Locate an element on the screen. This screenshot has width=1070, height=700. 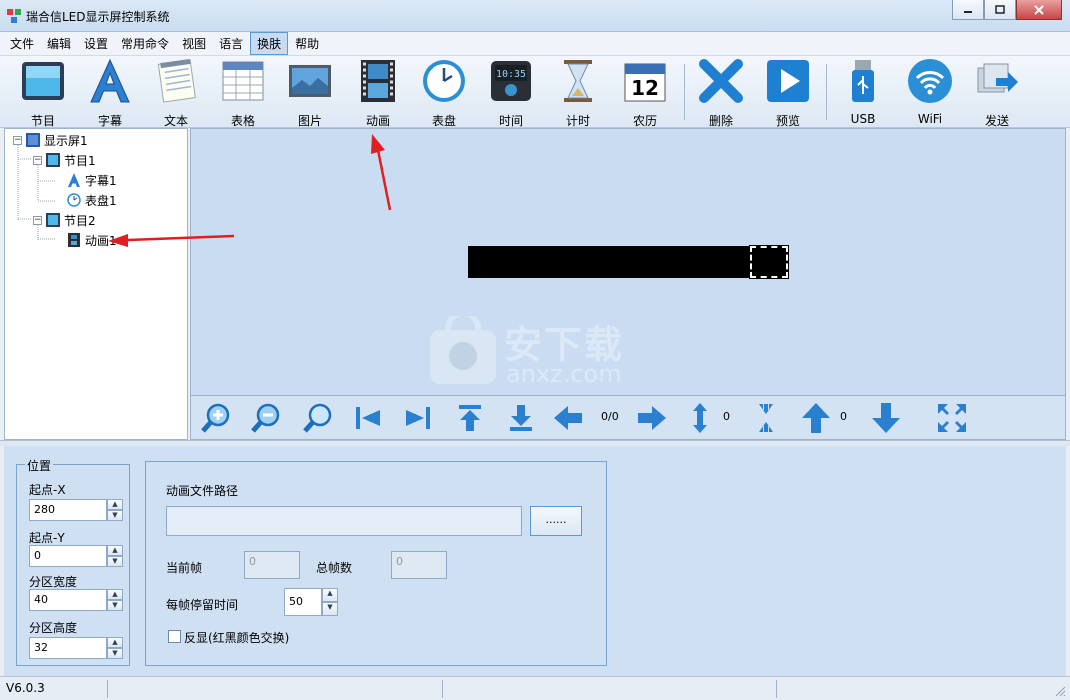
frame-dwell-label: 每帧停留时间 is located at coordinates (202, 605).